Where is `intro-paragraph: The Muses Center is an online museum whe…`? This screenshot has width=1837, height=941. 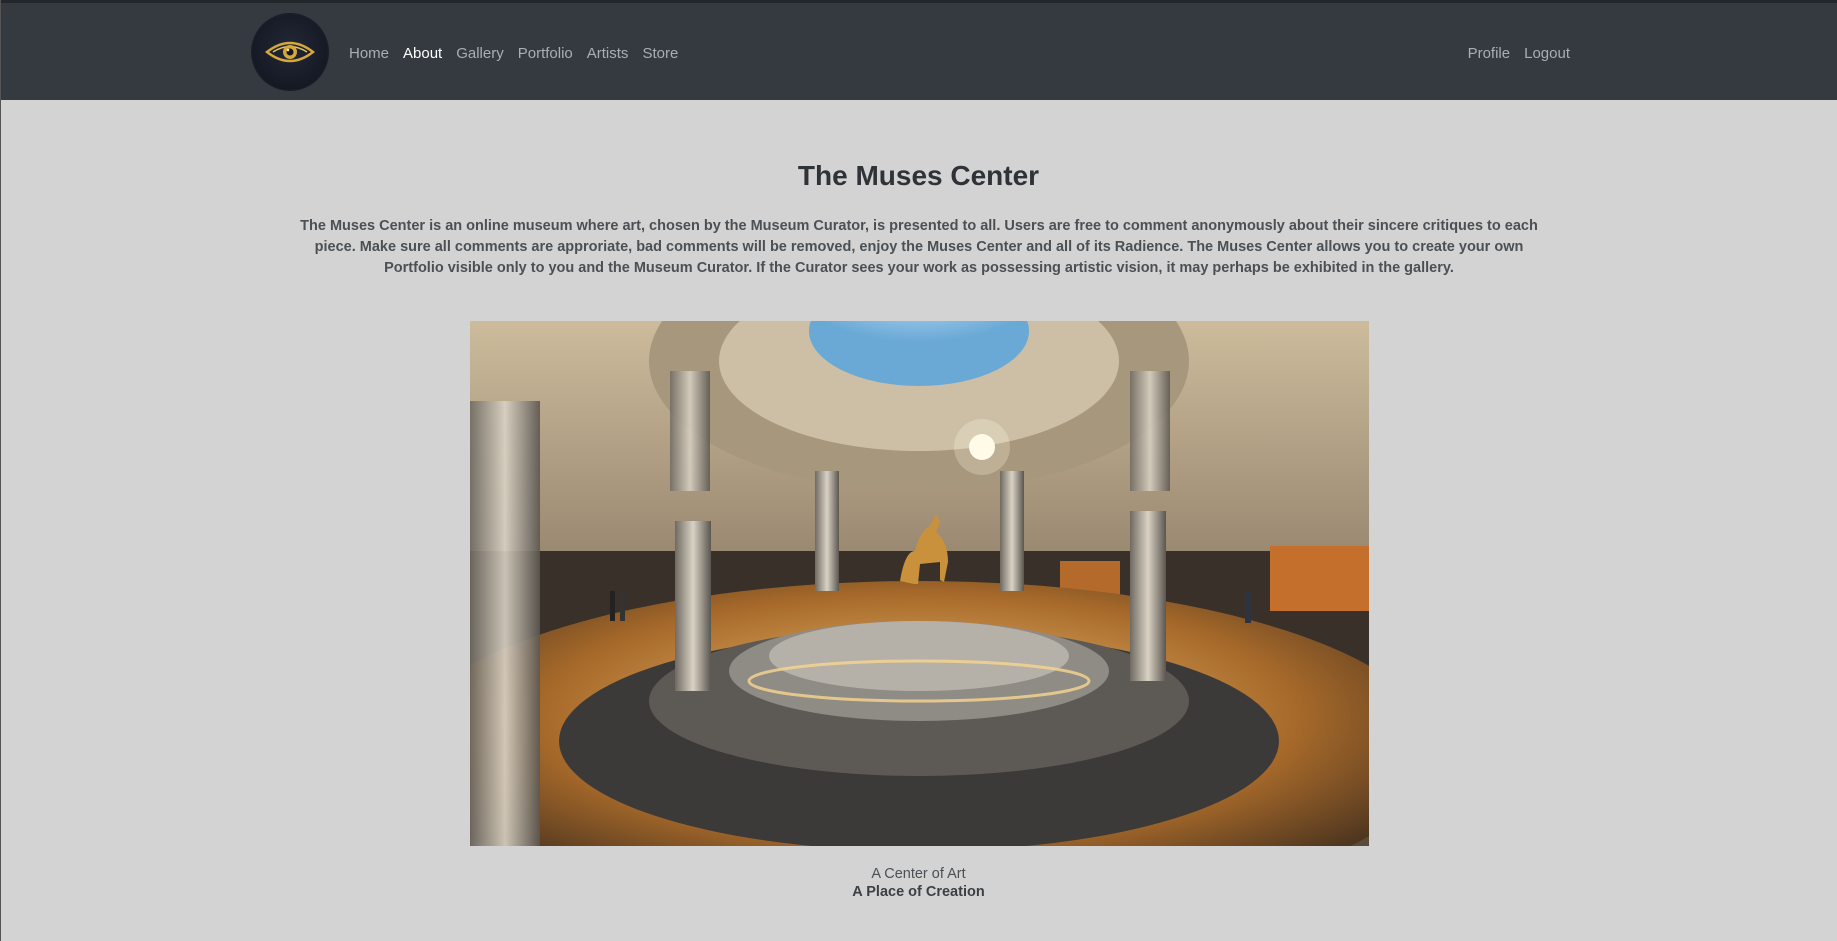
intro-paragraph: The Muses Center is an online museum whe… is located at coordinates (919, 247).